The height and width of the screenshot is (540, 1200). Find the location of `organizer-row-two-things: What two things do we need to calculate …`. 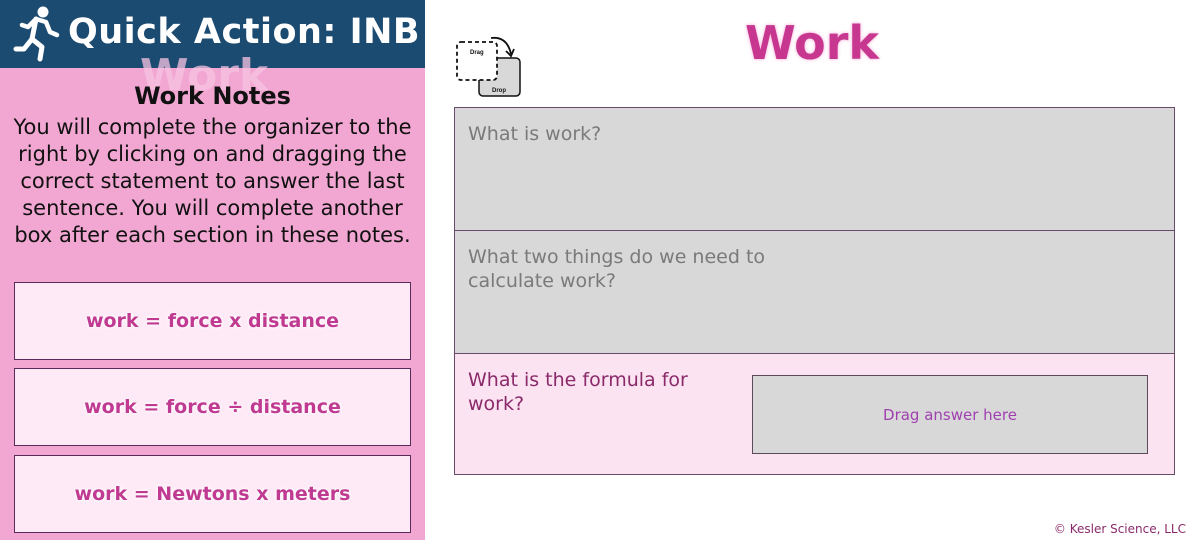

organizer-row-two-things: What two things do we need to calculate … is located at coordinates (814, 292).